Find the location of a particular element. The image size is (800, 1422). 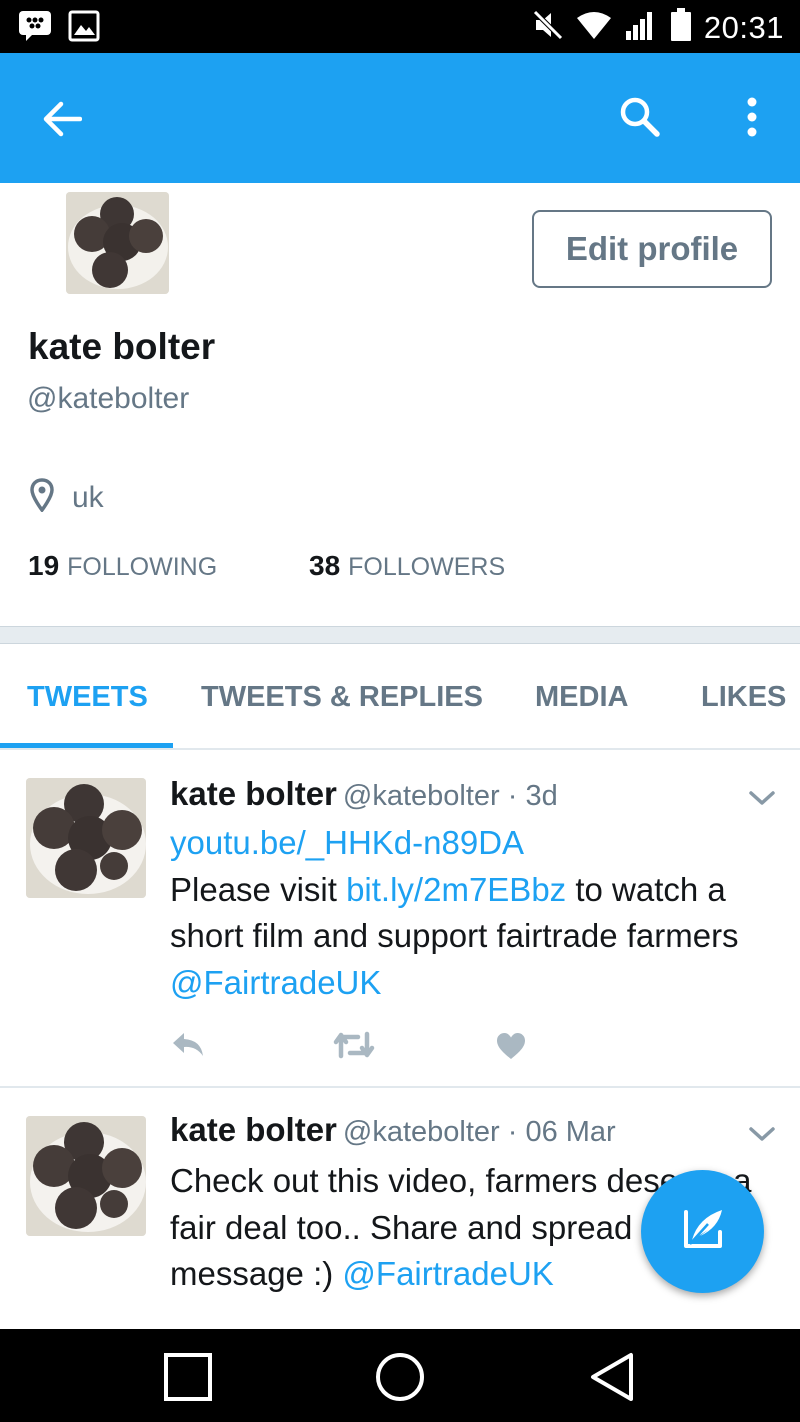

gallery-icon is located at coordinates (84, 28).